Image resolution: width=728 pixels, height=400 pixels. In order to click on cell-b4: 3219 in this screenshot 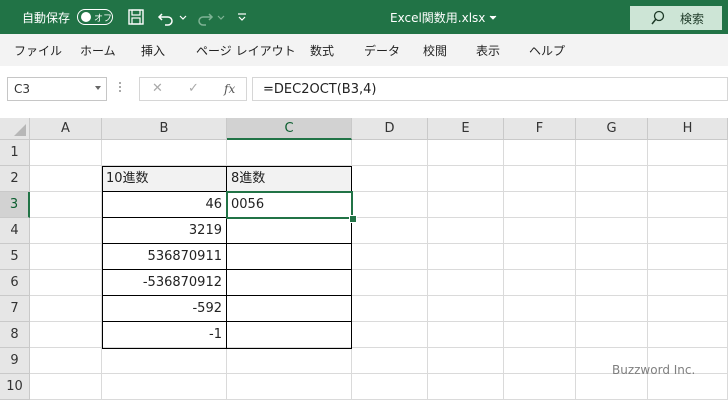, I will do `click(164, 231)`.